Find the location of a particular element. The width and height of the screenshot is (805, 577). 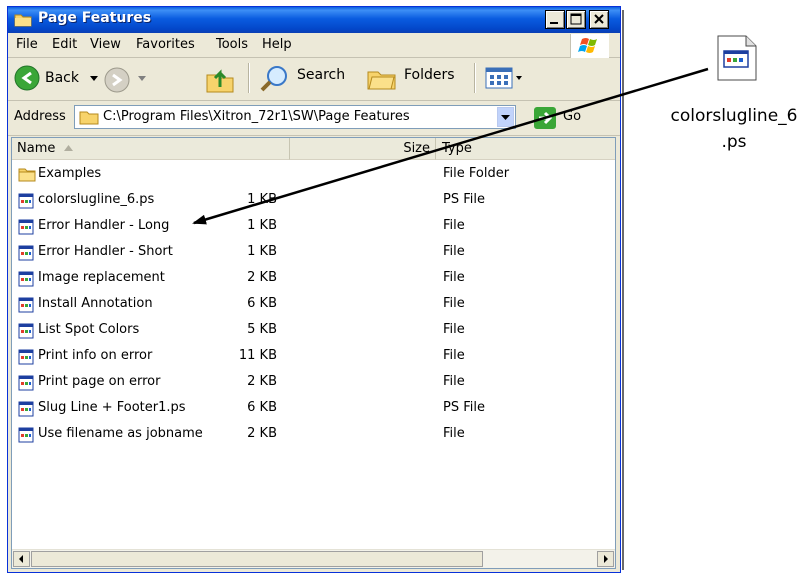

file-row: Print page on error 2 KB File is located at coordinates (313, 383).